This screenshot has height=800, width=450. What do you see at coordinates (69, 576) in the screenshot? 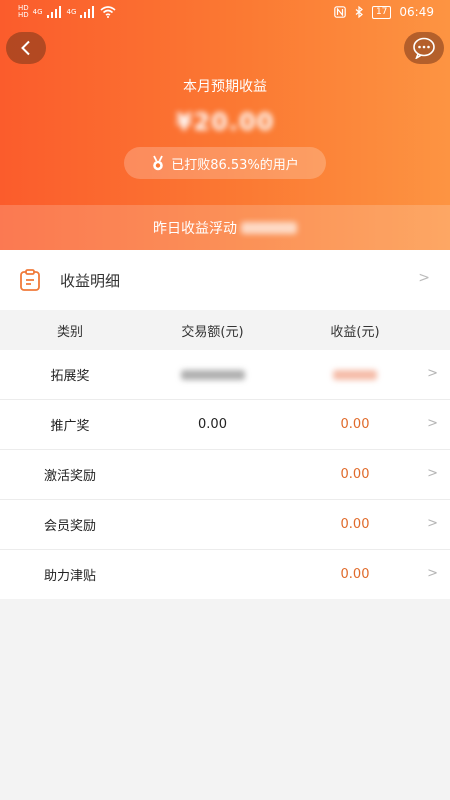
I see `row-category: 助力津贴` at bounding box center [69, 576].